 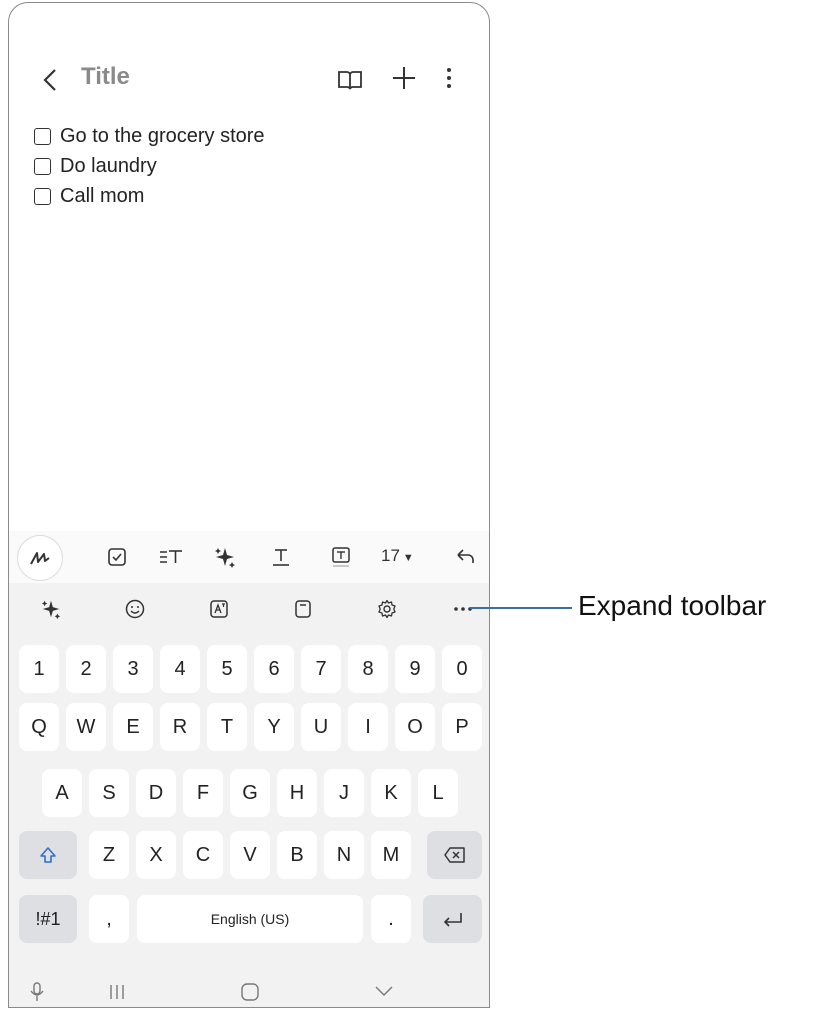 I want to click on checklist-item: Do laundry, so click(x=95, y=166).